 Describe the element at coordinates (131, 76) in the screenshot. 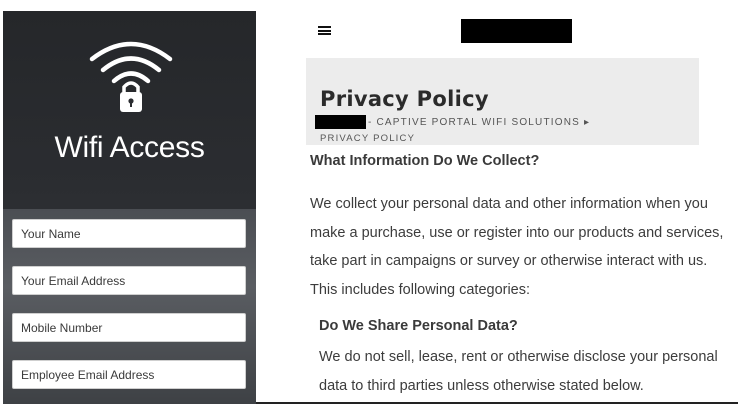

I see `wifi-lock-icon` at that location.